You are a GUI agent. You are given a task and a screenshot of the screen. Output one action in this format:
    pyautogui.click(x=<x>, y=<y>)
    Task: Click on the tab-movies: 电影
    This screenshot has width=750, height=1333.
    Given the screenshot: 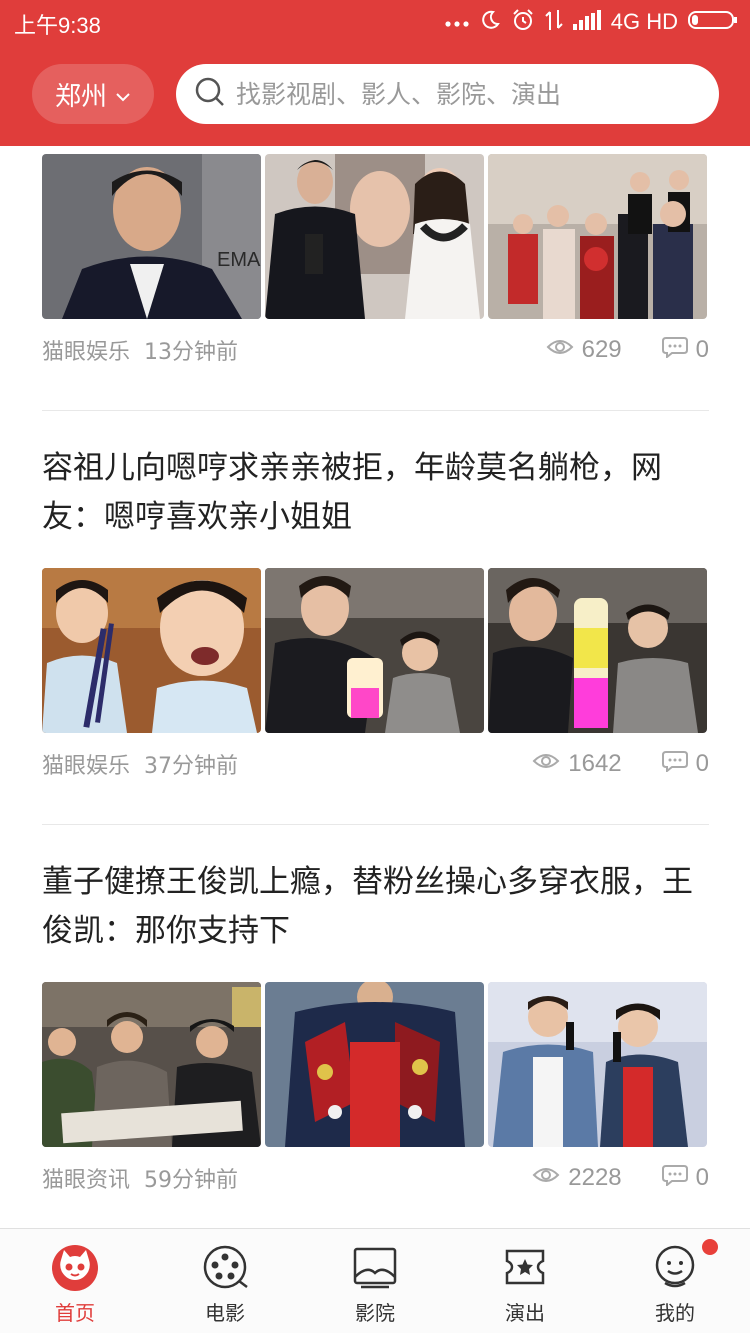 What is the action you would take?
    pyautogui.click(x=225, y=1281)
    